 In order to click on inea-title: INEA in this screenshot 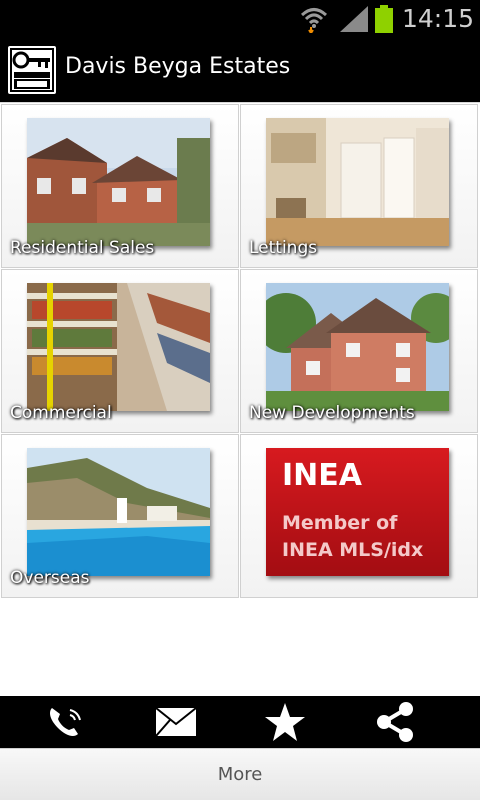, I will do `click(322, 475)`.